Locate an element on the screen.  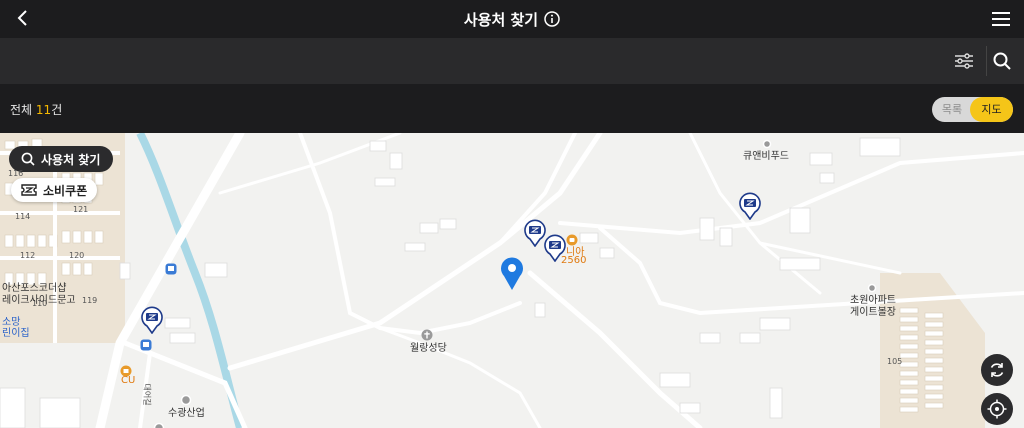
coupon-label: 소비쿠폰 is located at coordinates (65, 190).